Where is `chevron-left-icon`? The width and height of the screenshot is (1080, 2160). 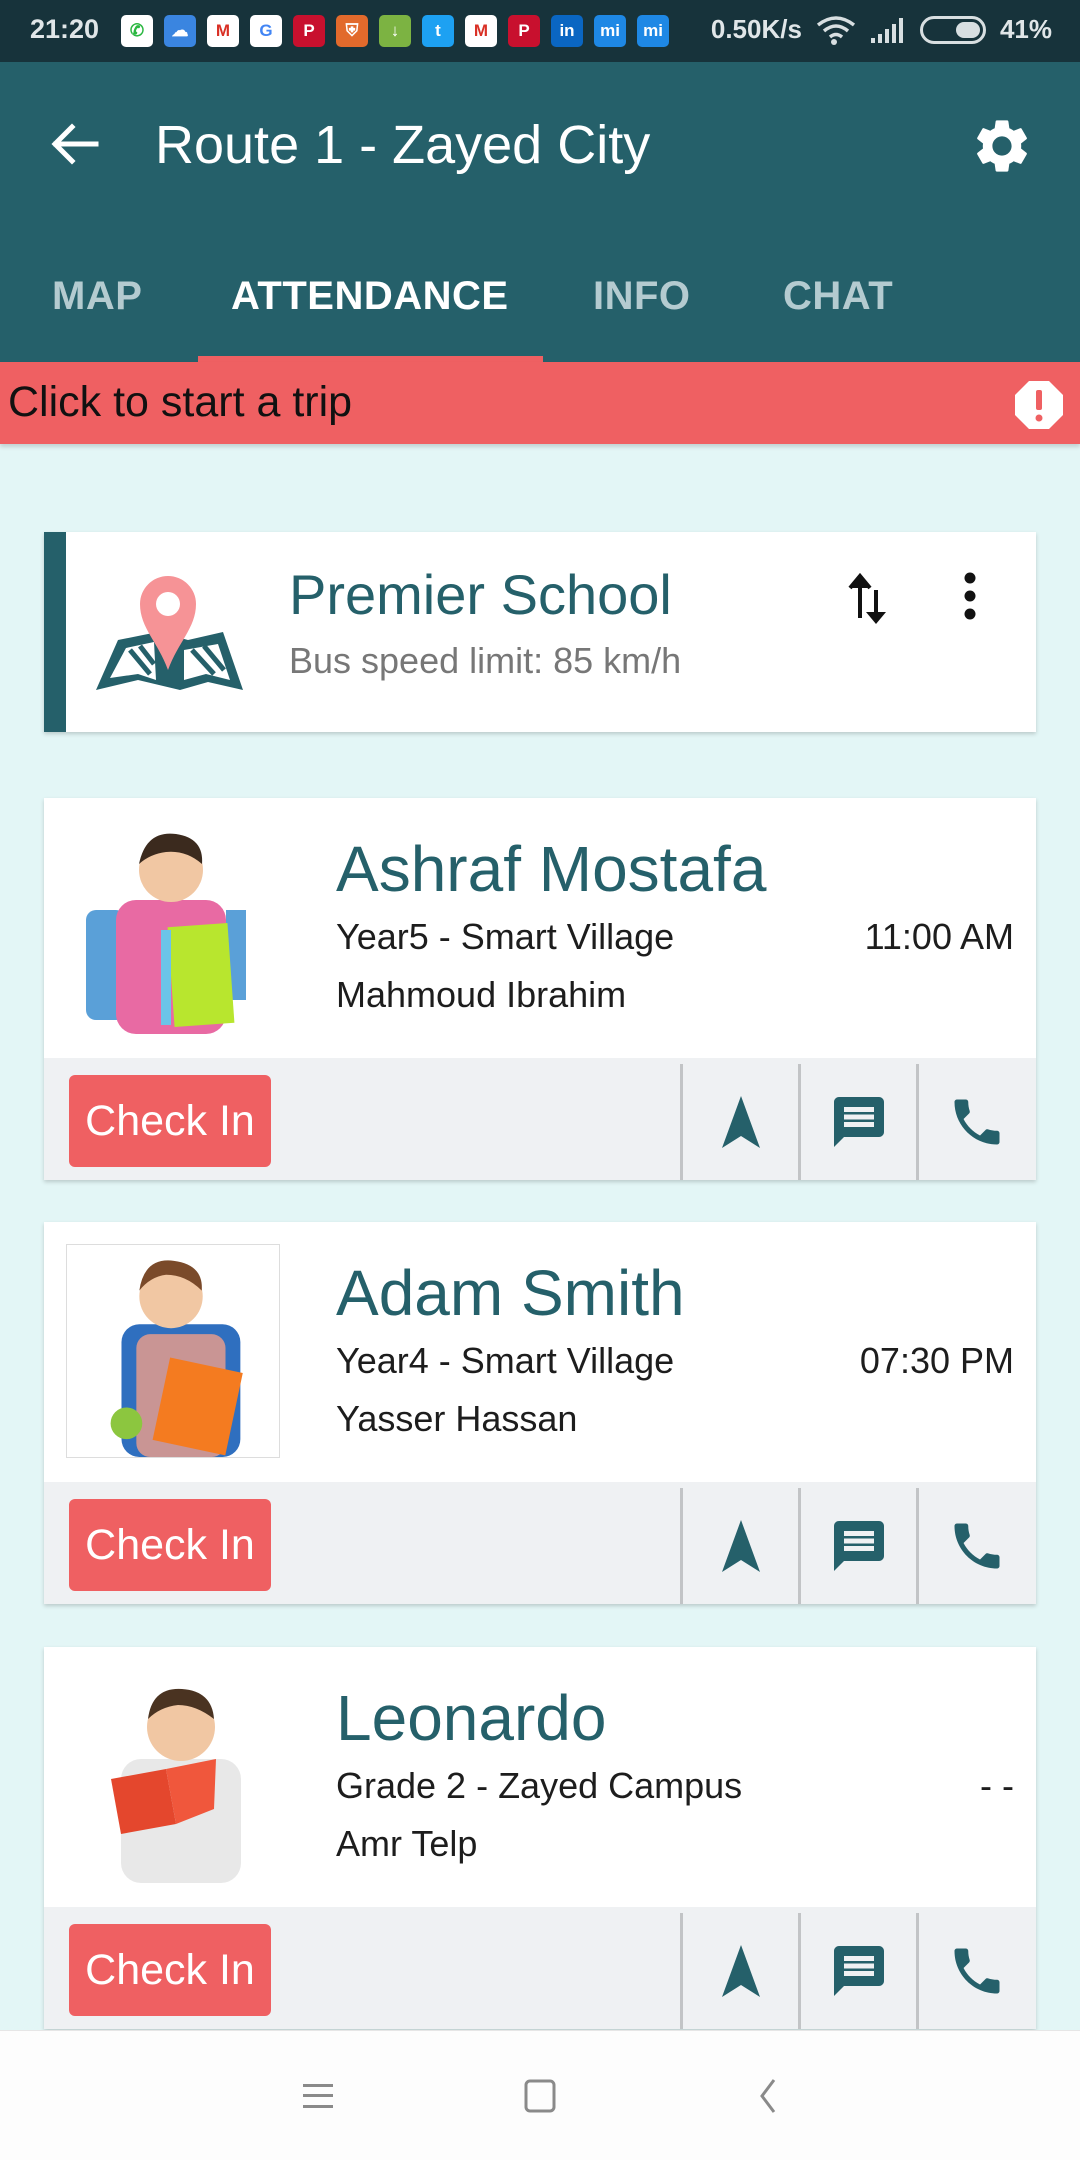 chevron-left-icon is located at coordinates (768, 2096).